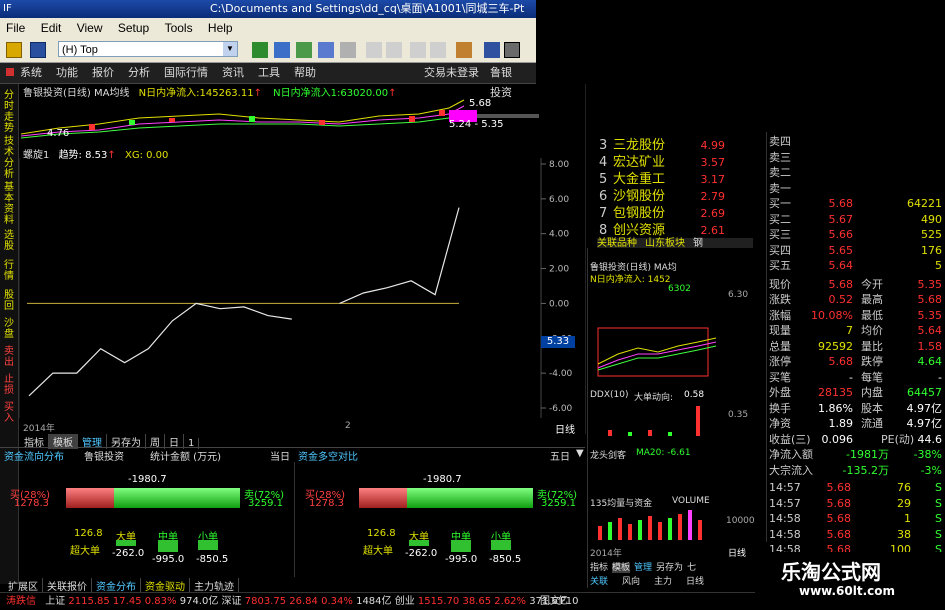 This screenshot has width=945, height=610. I want to click on save-icon, so click(38, 50).